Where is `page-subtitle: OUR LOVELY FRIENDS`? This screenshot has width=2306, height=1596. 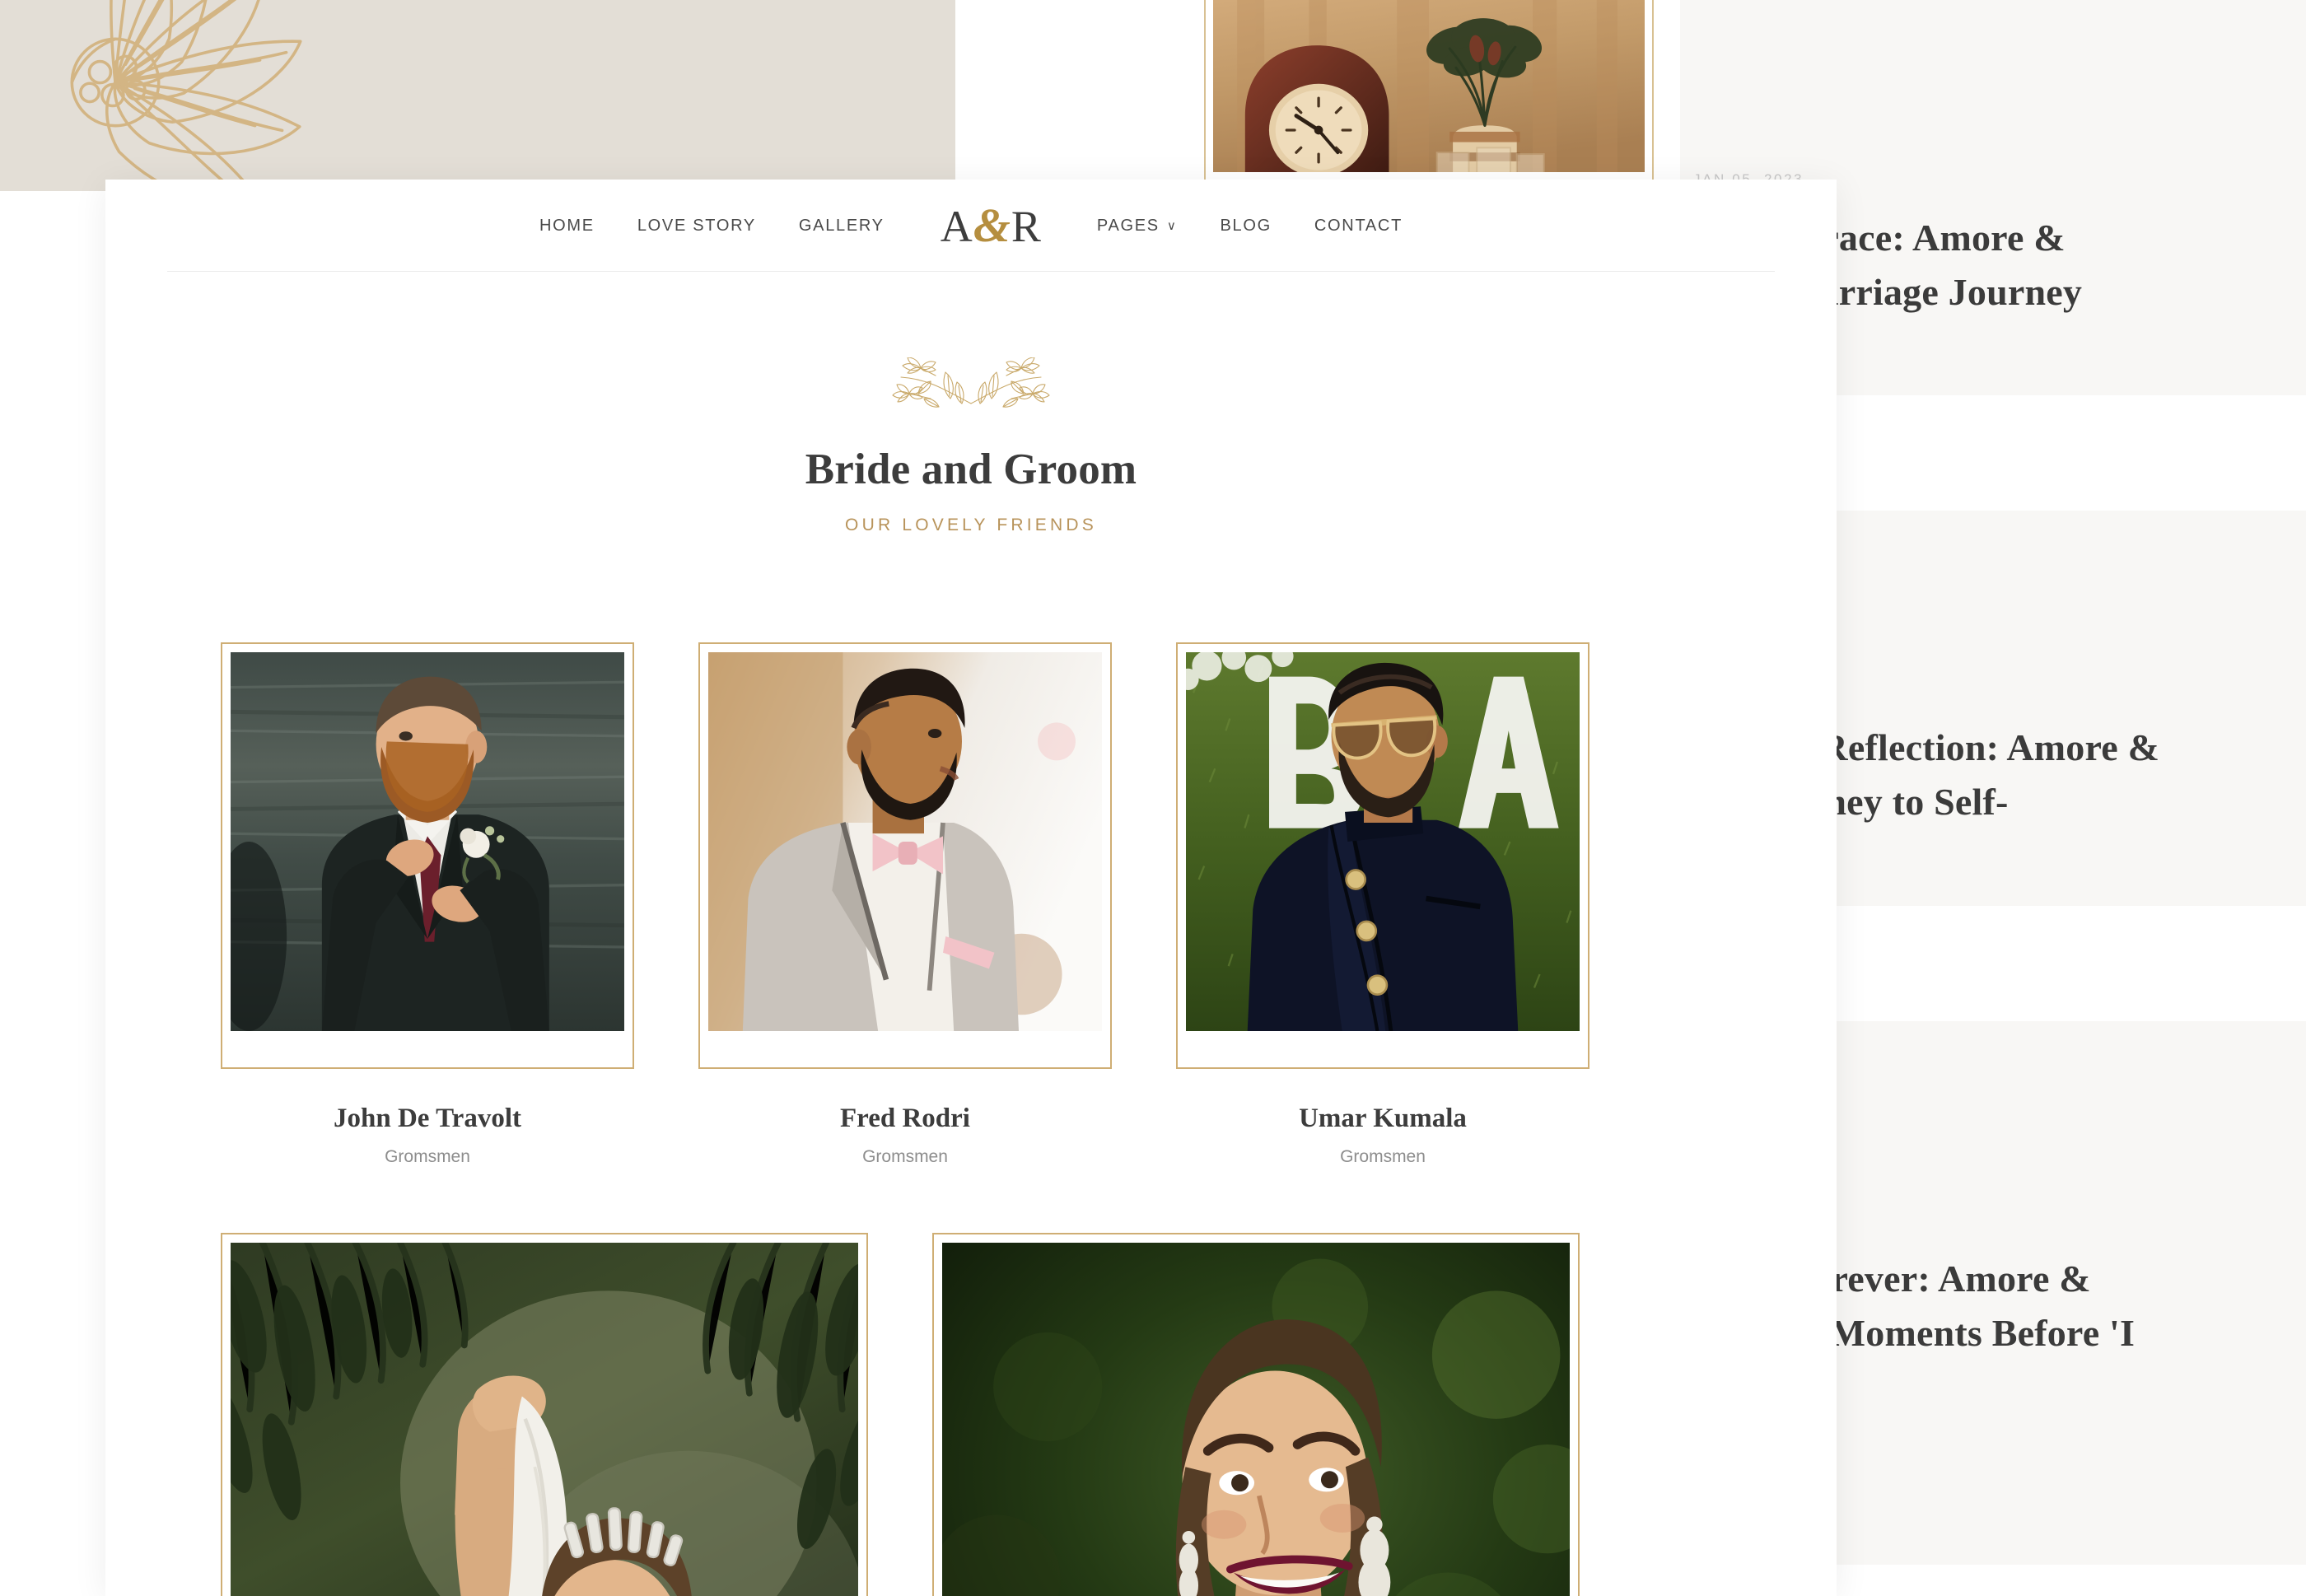
page-subtitle: OUR LOVELY FRIENDS is located at coordinates (971, 525).